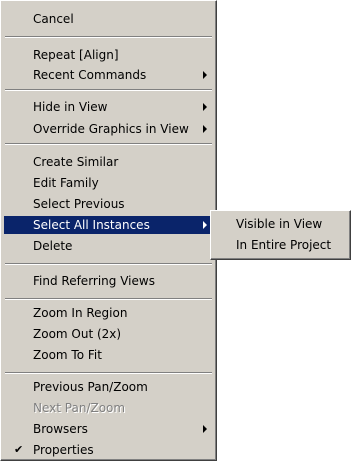 The width and height of the screenshot is (351, 461). What do you see at coordinates (53, 246) in the screenshot?
I see `menu-item-label: Delete` at bounding box center [53, 246].